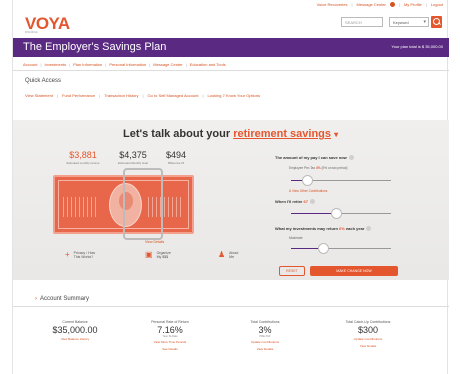  What do you see at coordinates (265, 330) in the screenshot?
I see `metric-value: 3%` at bounding box center [265, 330].